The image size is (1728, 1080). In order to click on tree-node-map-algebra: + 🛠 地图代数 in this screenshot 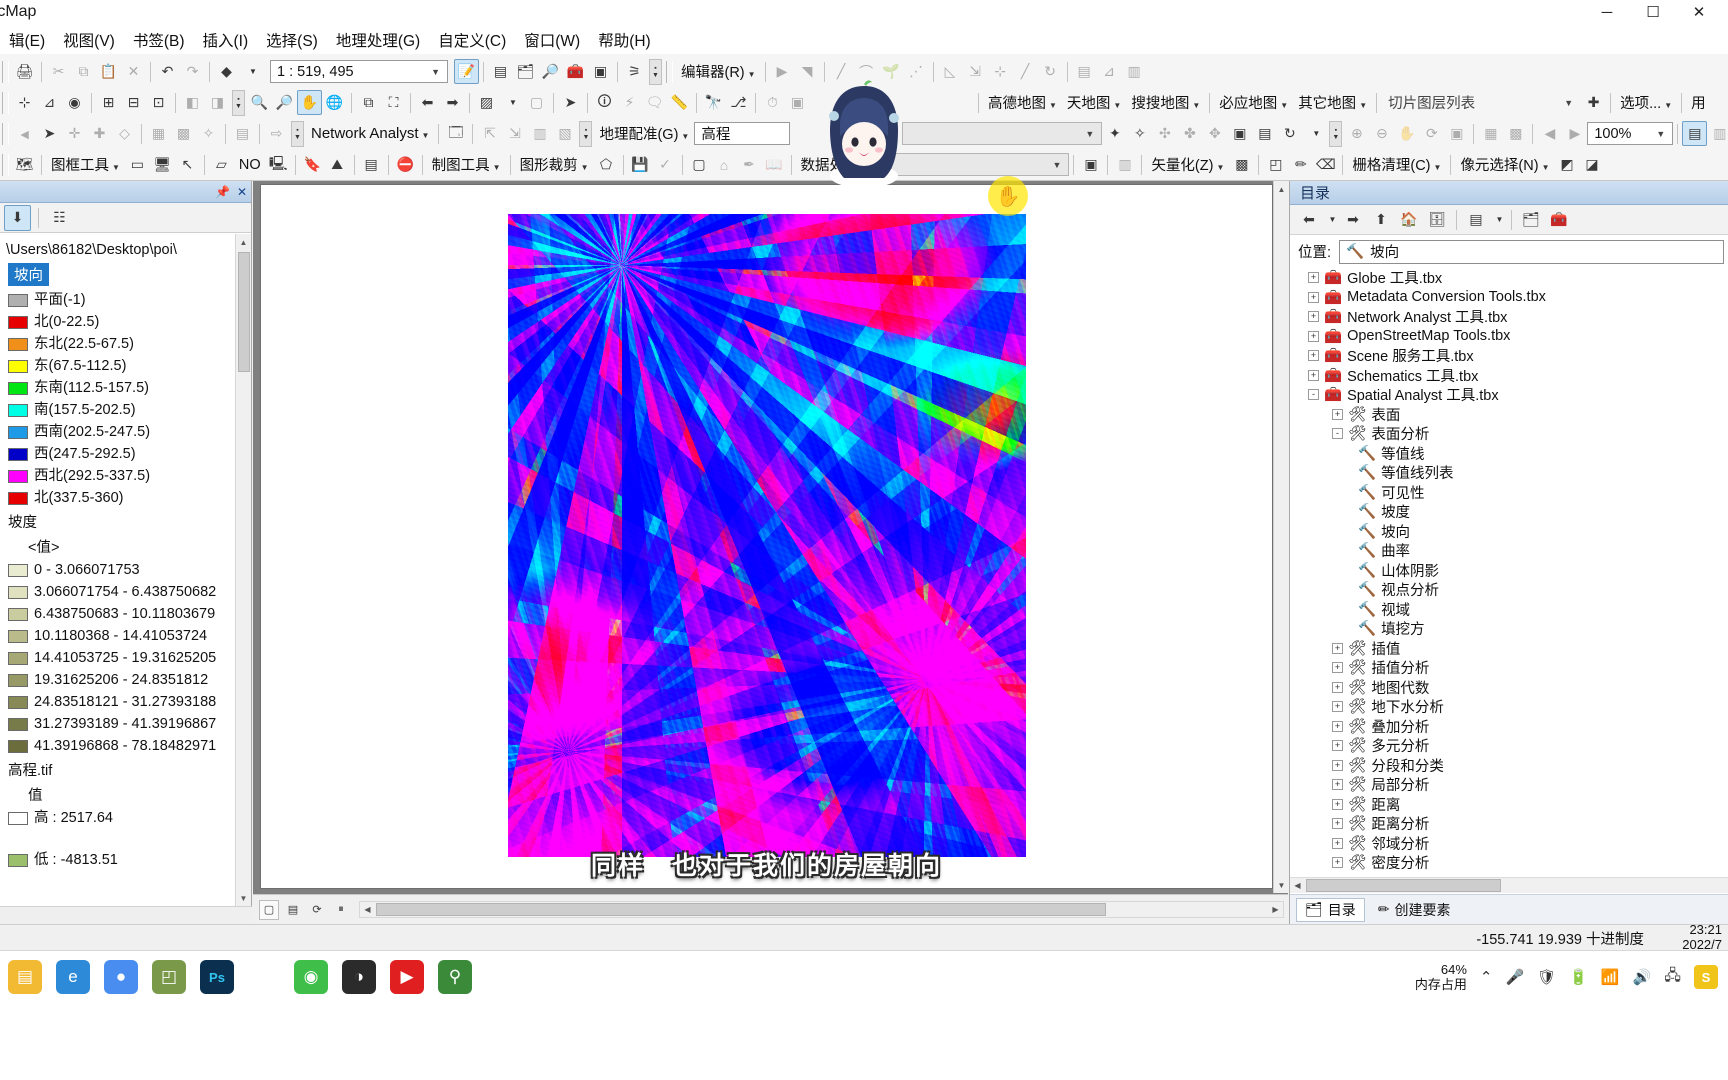, I will do `click(1509, 688)`.